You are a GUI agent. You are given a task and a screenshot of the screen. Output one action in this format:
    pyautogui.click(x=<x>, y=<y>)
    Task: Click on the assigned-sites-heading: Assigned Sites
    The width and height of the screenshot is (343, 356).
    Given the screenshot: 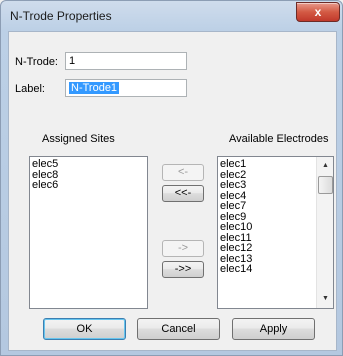 What is the action you would take?
    pyautogui.click(x=78, y=139)
    